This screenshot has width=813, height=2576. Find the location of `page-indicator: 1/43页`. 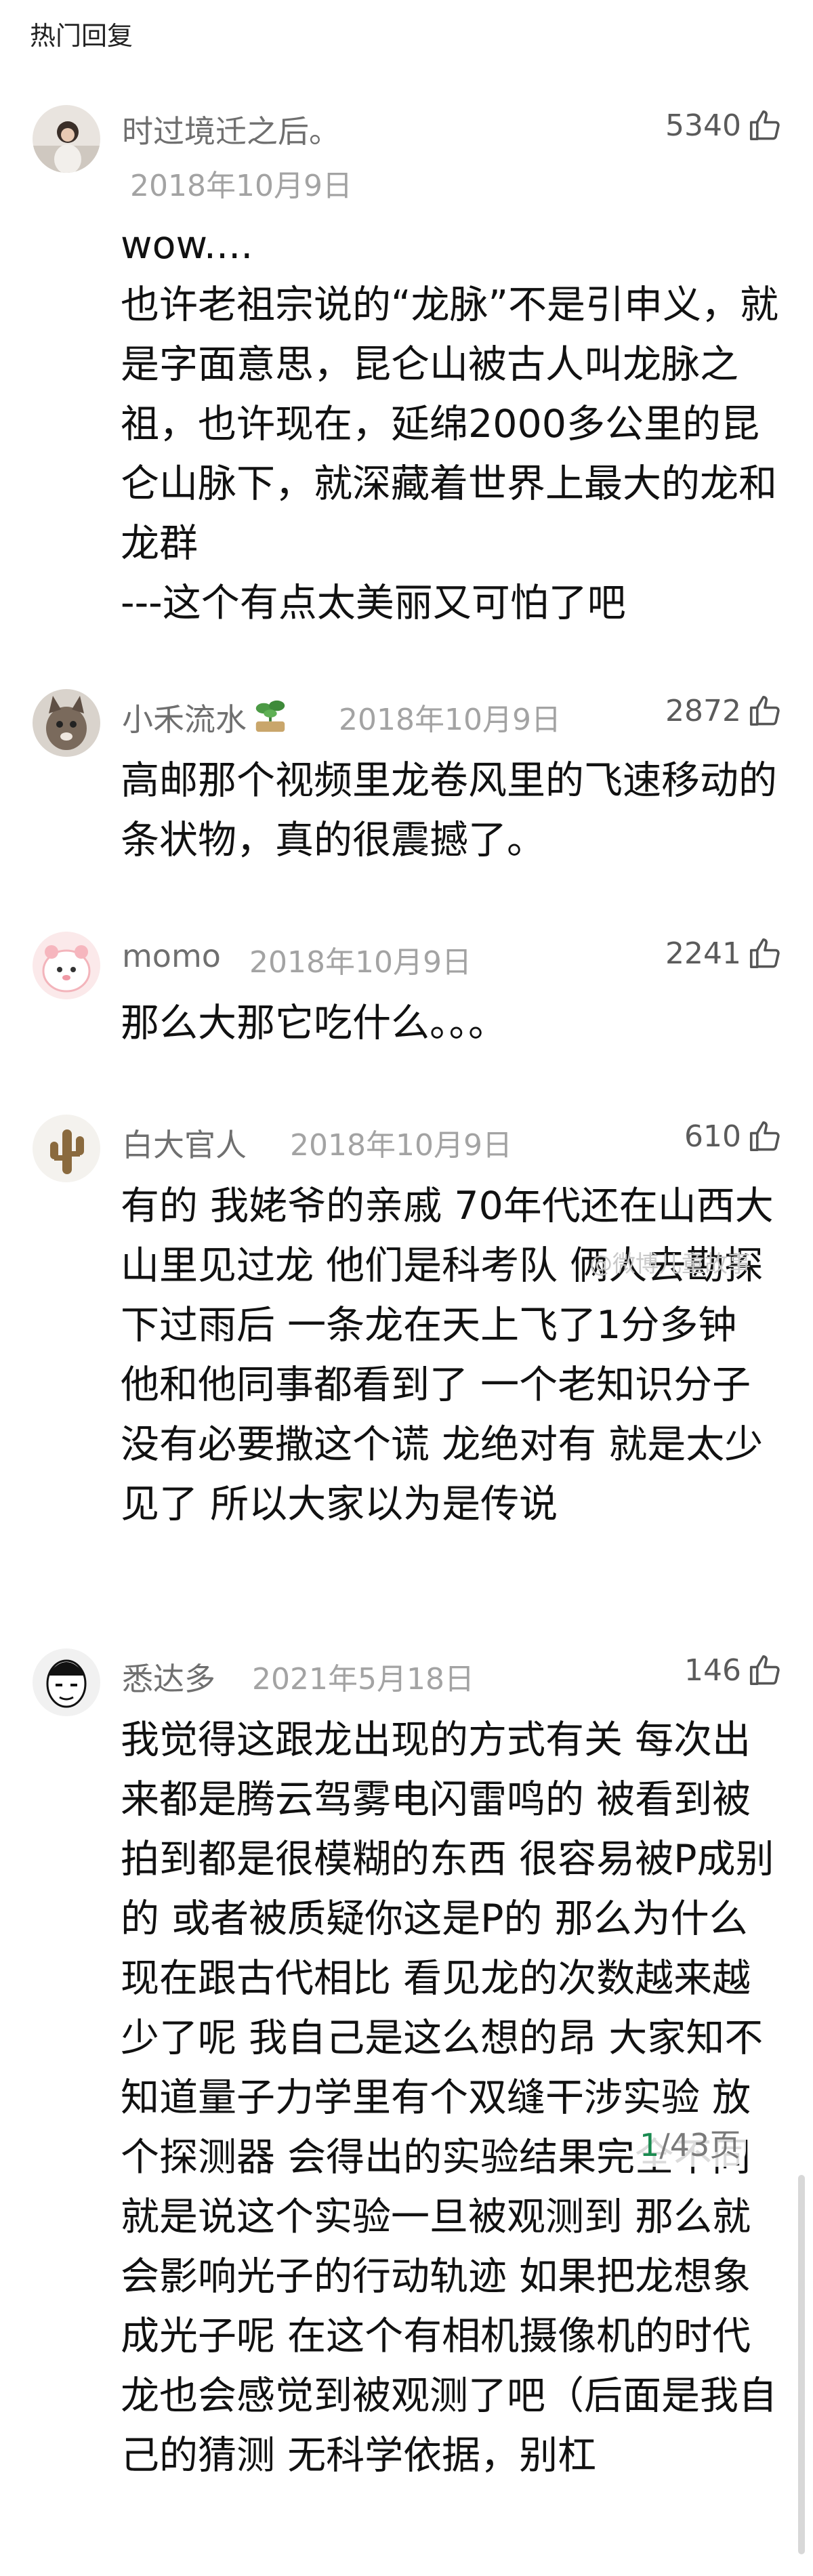

page-indicator: 1/43页 is located at coordinates (690, 2143).